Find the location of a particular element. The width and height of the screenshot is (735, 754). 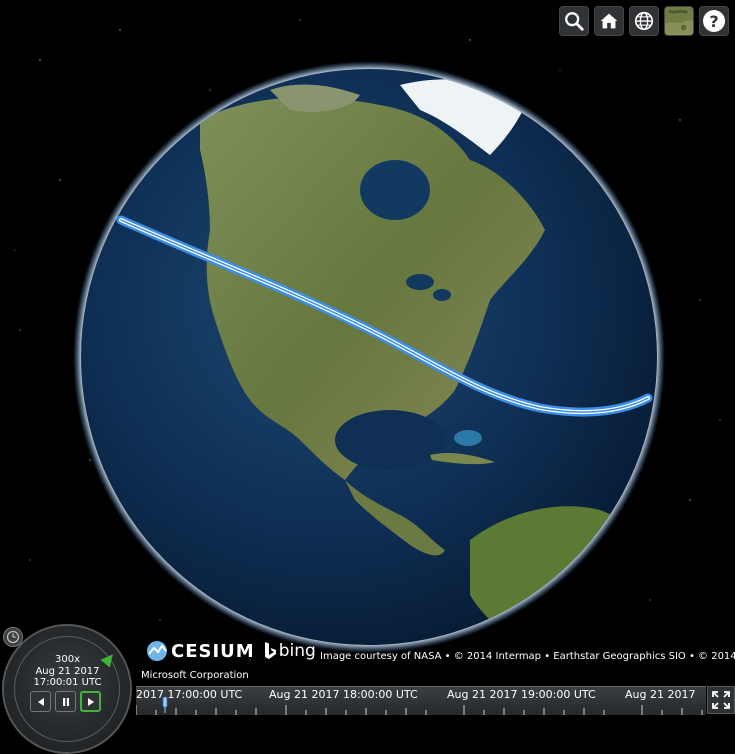

imagery-provider: Microsoft Corporation is located at coordinates (195, 675).